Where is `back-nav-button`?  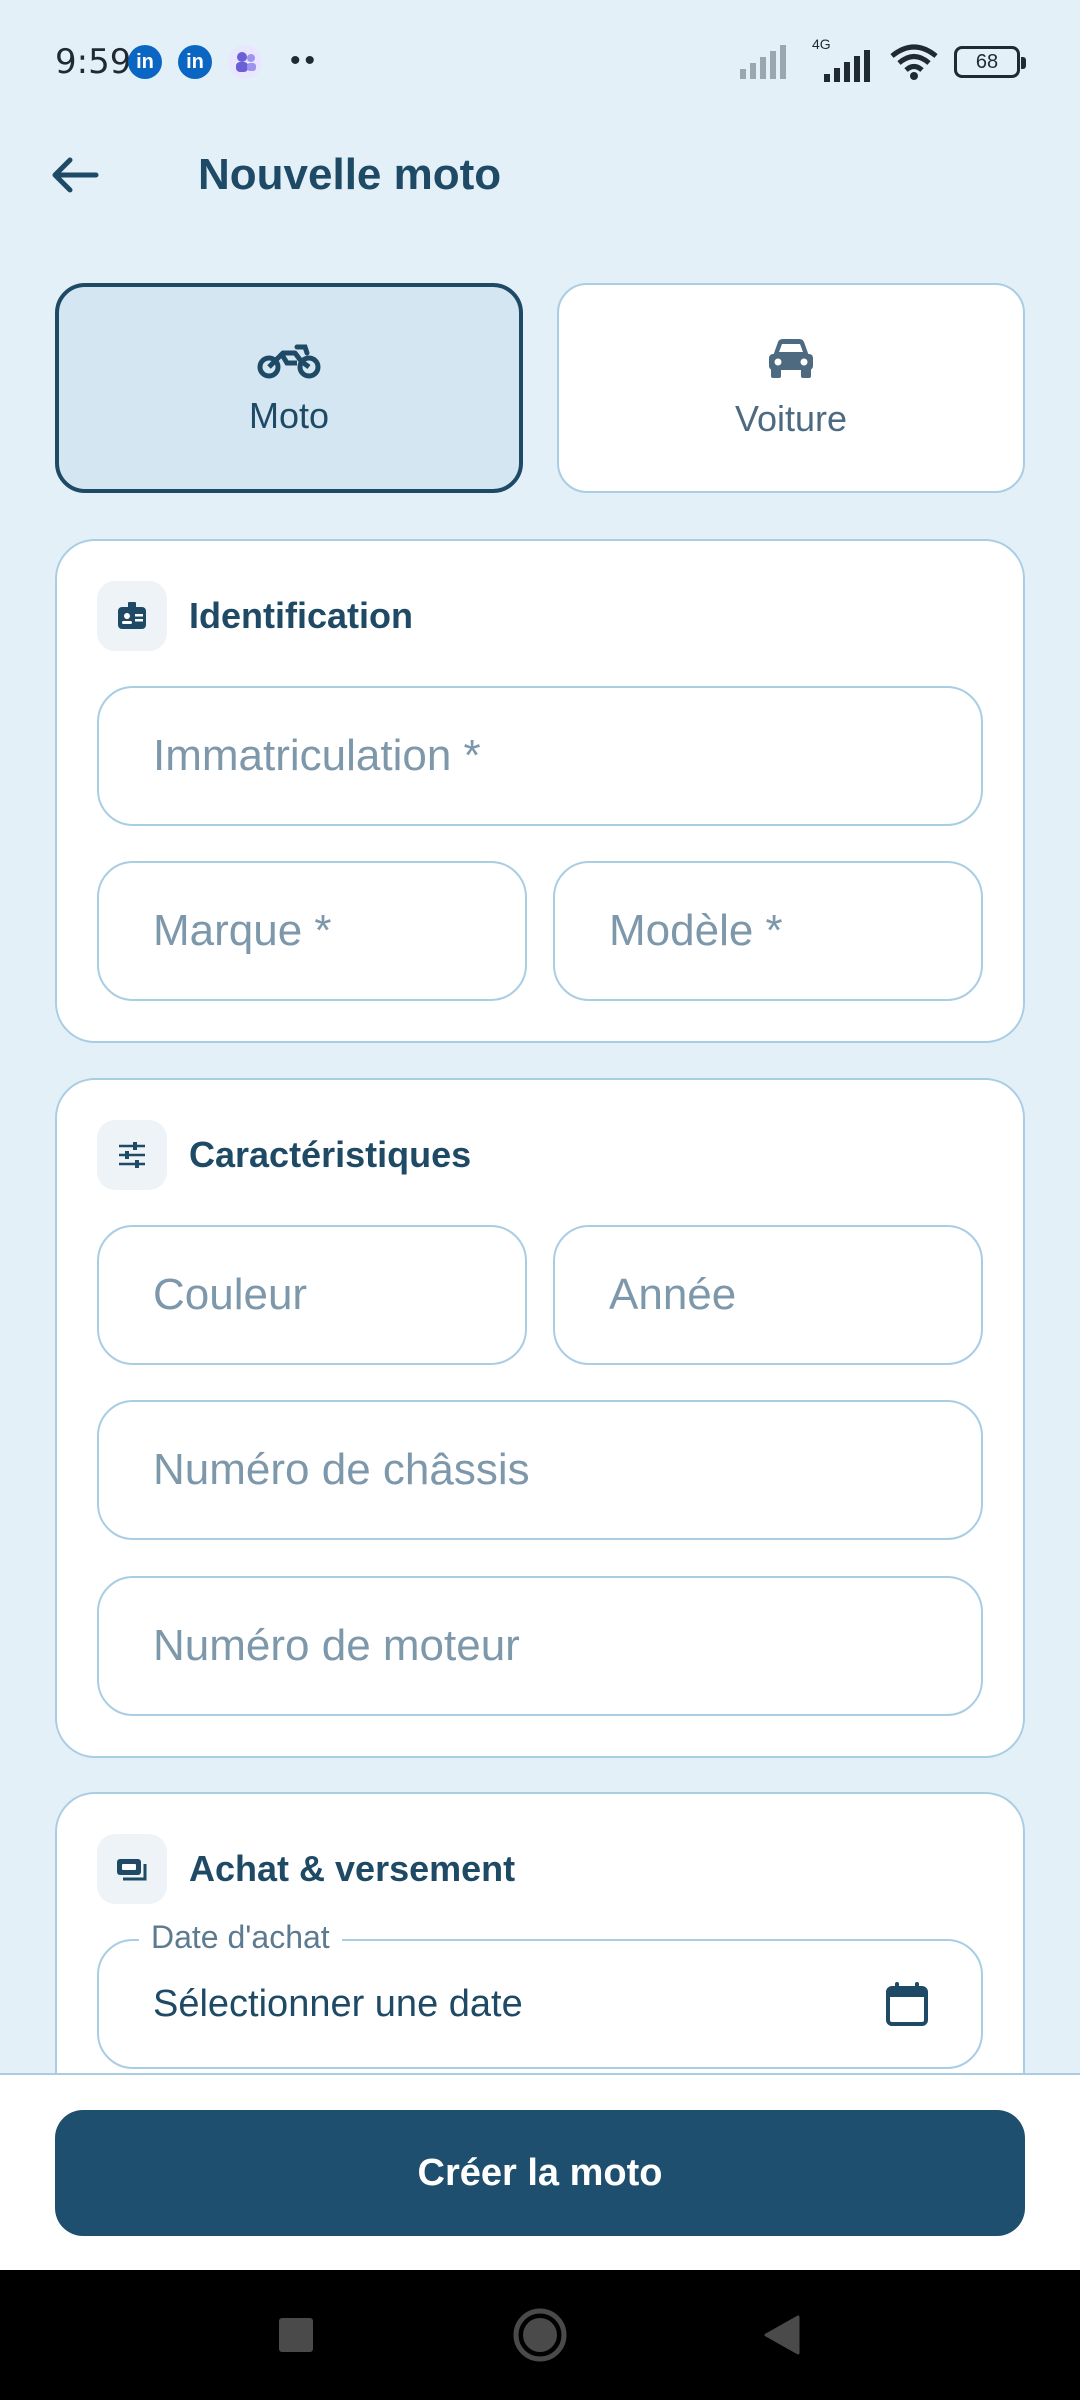 back-nav-button is located at coordinates (782, 2335).